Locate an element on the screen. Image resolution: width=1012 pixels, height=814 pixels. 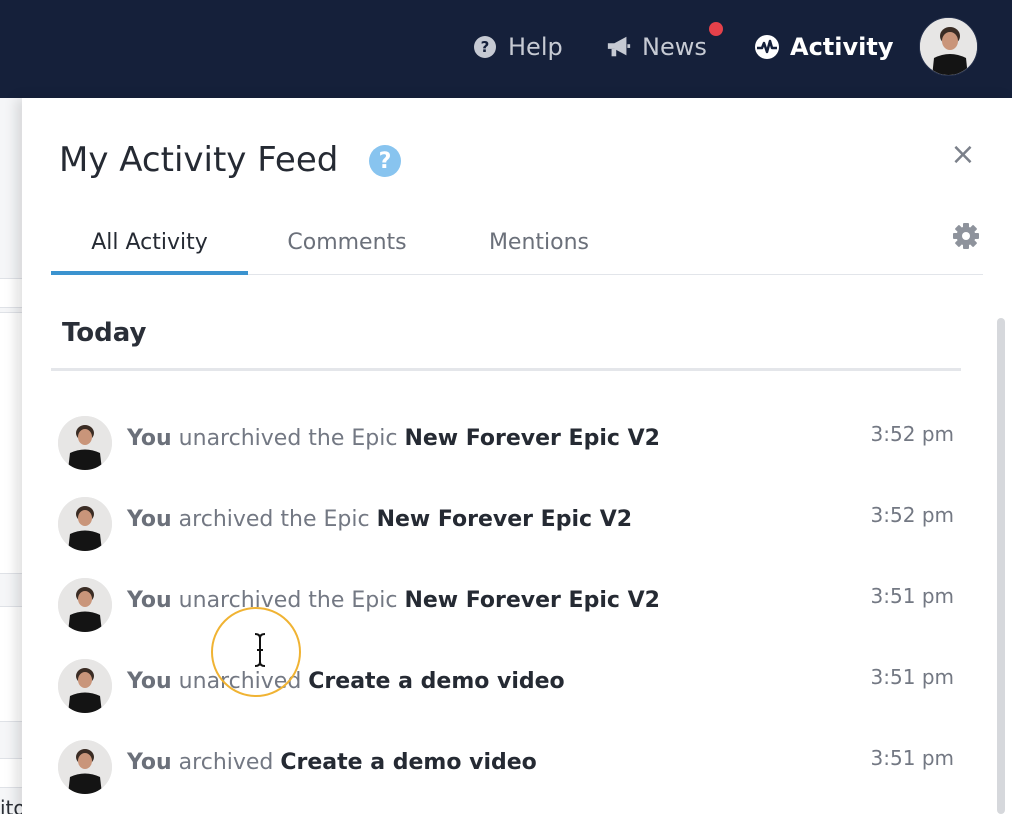
activity-tabs: All Activity Comments Mentions is located at coordinates (517, 248).